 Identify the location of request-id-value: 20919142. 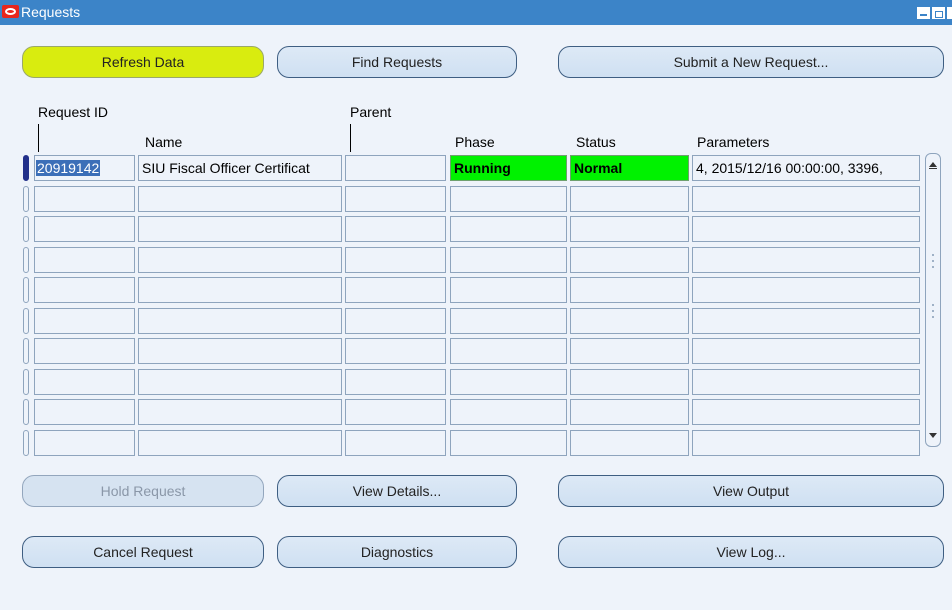
(68, 168).